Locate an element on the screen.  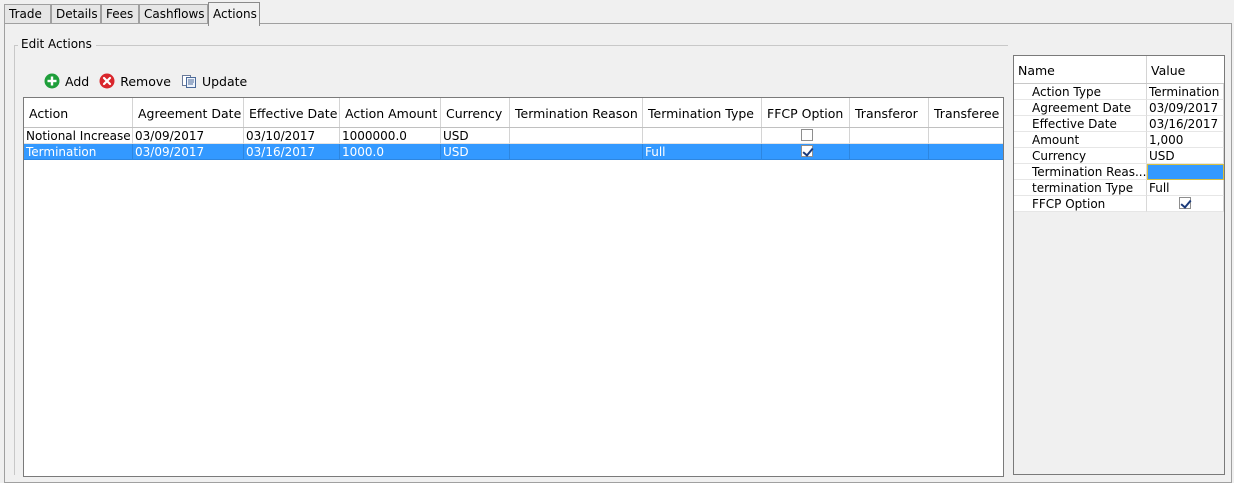
property-value: USD is located at coordinates (1185, 156).